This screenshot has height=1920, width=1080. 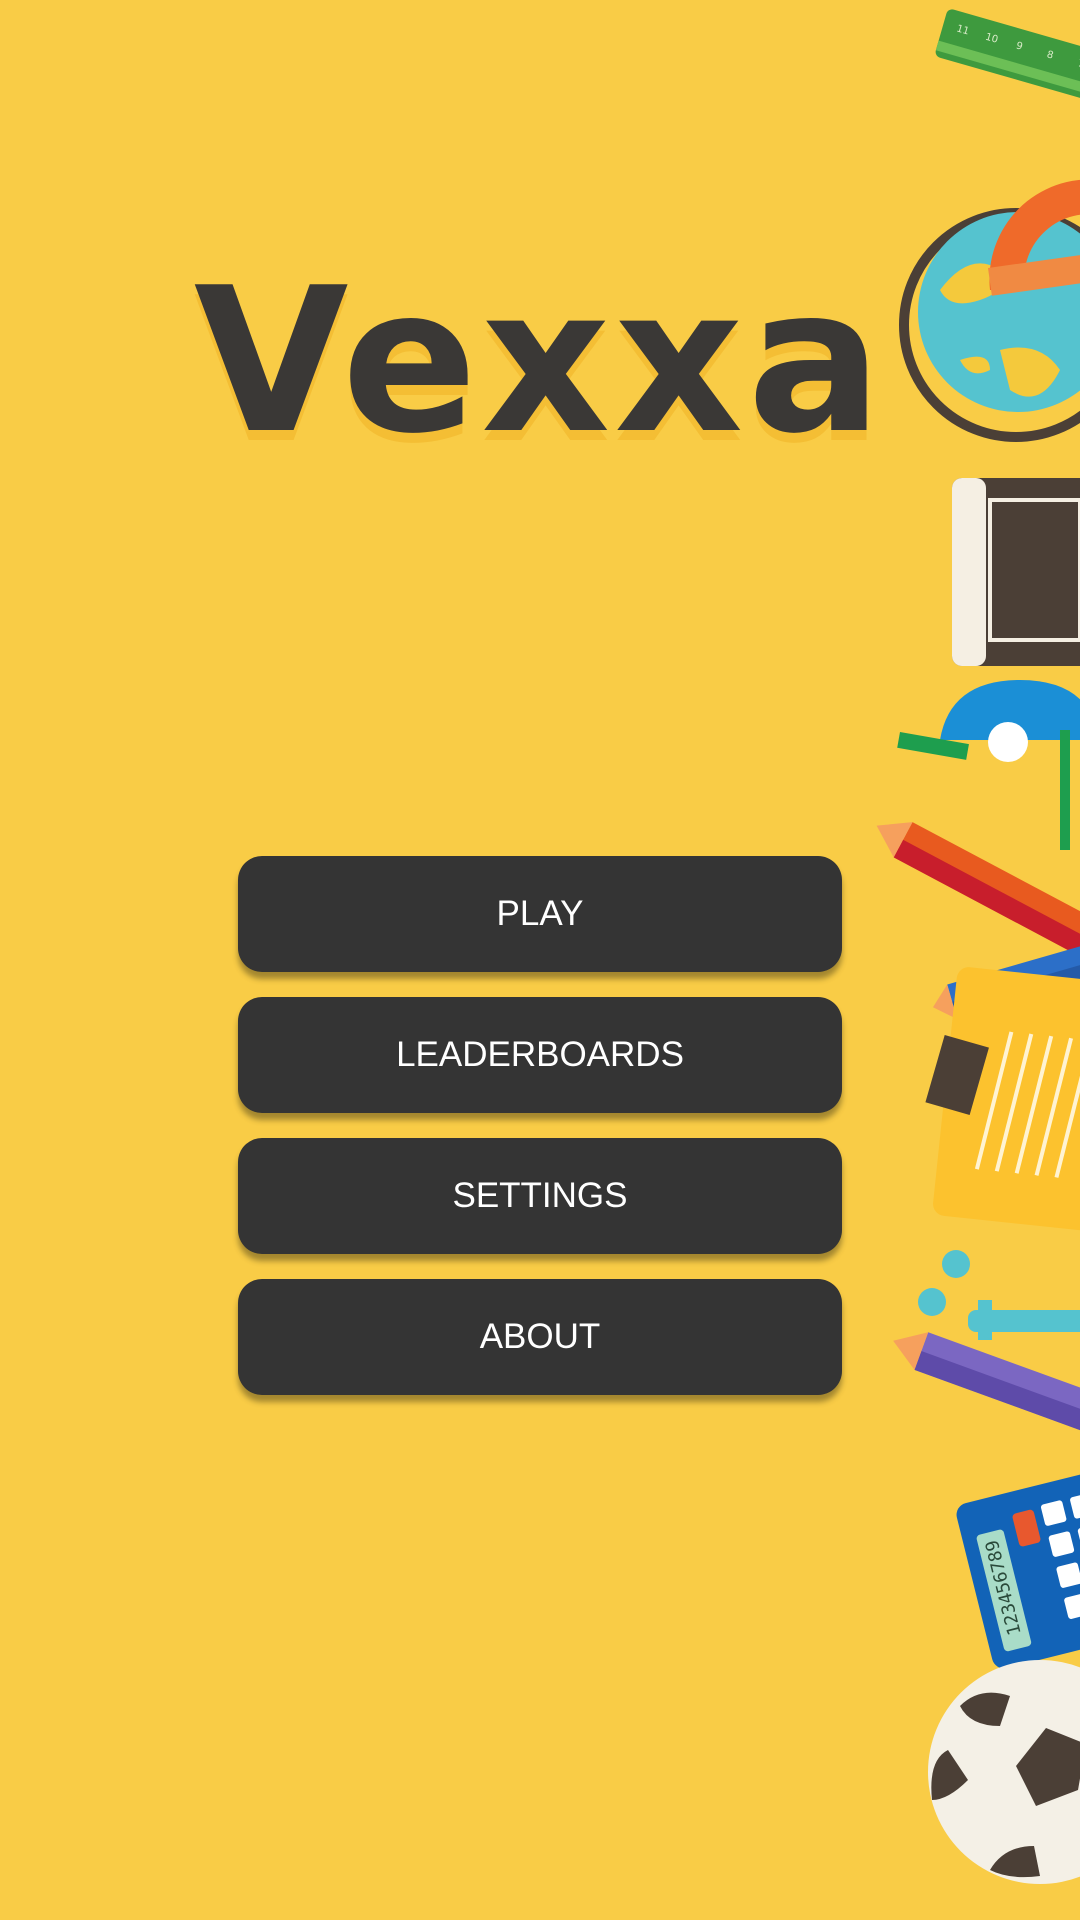 I want to click on ruler-icon: 11 10 9 8 7, so click(x=1007, y=57).